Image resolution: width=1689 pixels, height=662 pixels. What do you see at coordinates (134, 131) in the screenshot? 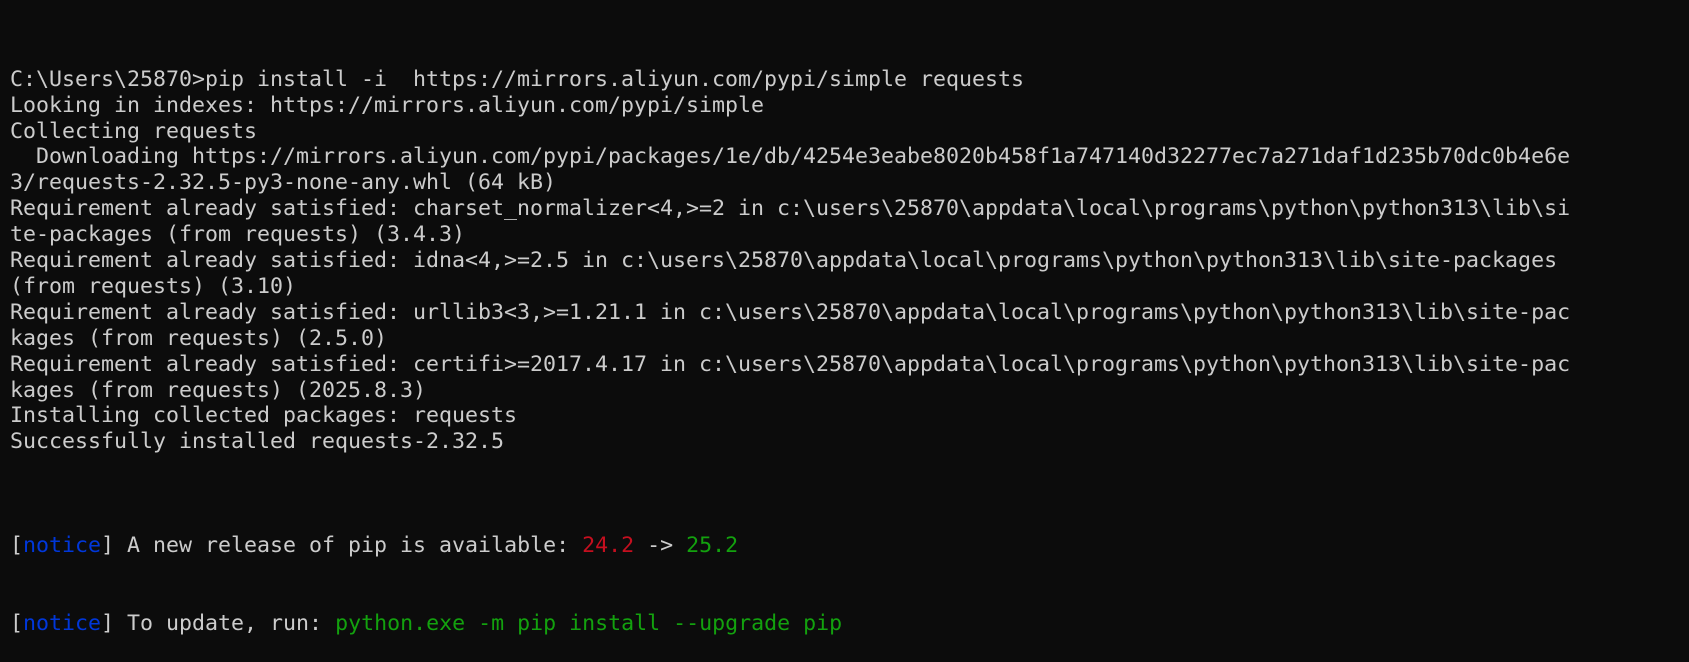
I see `output-line: Collecting requests` at bounding box center [134, 131].